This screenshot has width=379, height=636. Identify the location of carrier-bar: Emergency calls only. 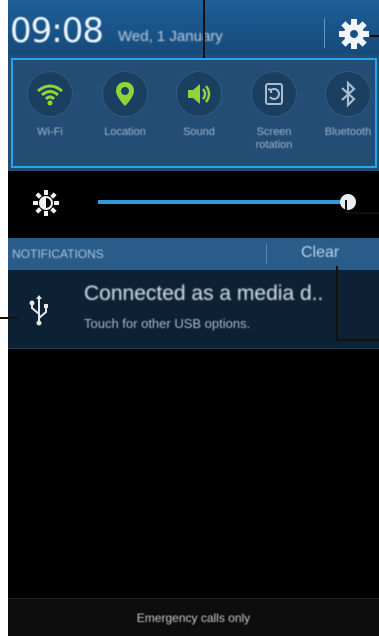
(193, 617).